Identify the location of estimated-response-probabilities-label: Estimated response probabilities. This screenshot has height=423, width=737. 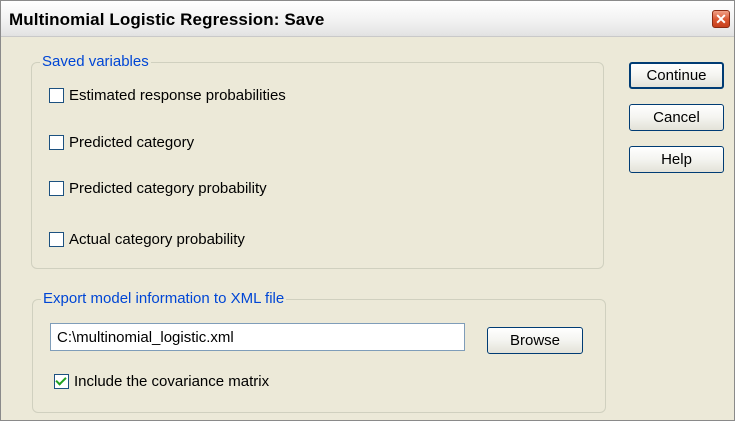
(177, 95).